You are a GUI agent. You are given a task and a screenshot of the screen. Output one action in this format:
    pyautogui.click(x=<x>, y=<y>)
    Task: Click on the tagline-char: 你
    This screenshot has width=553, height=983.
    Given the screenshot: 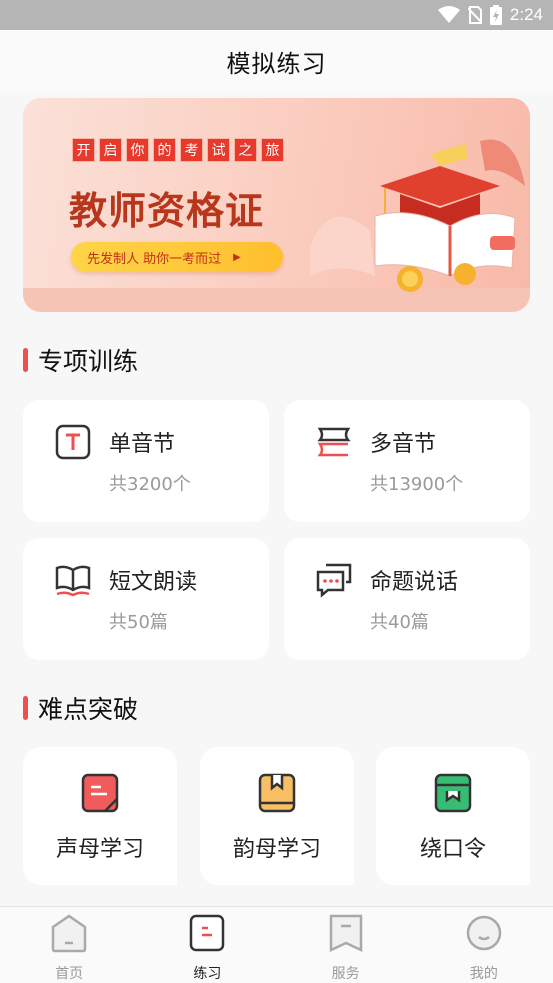 What is the action you would take?
    pyautogui.click(x=137, y=150)
    